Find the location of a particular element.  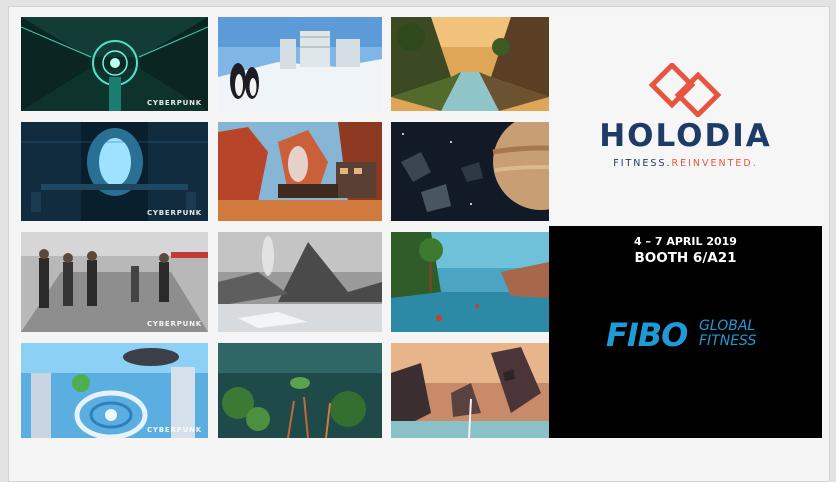

gallery-tile-space-planet is located at coordinates (470, 171).